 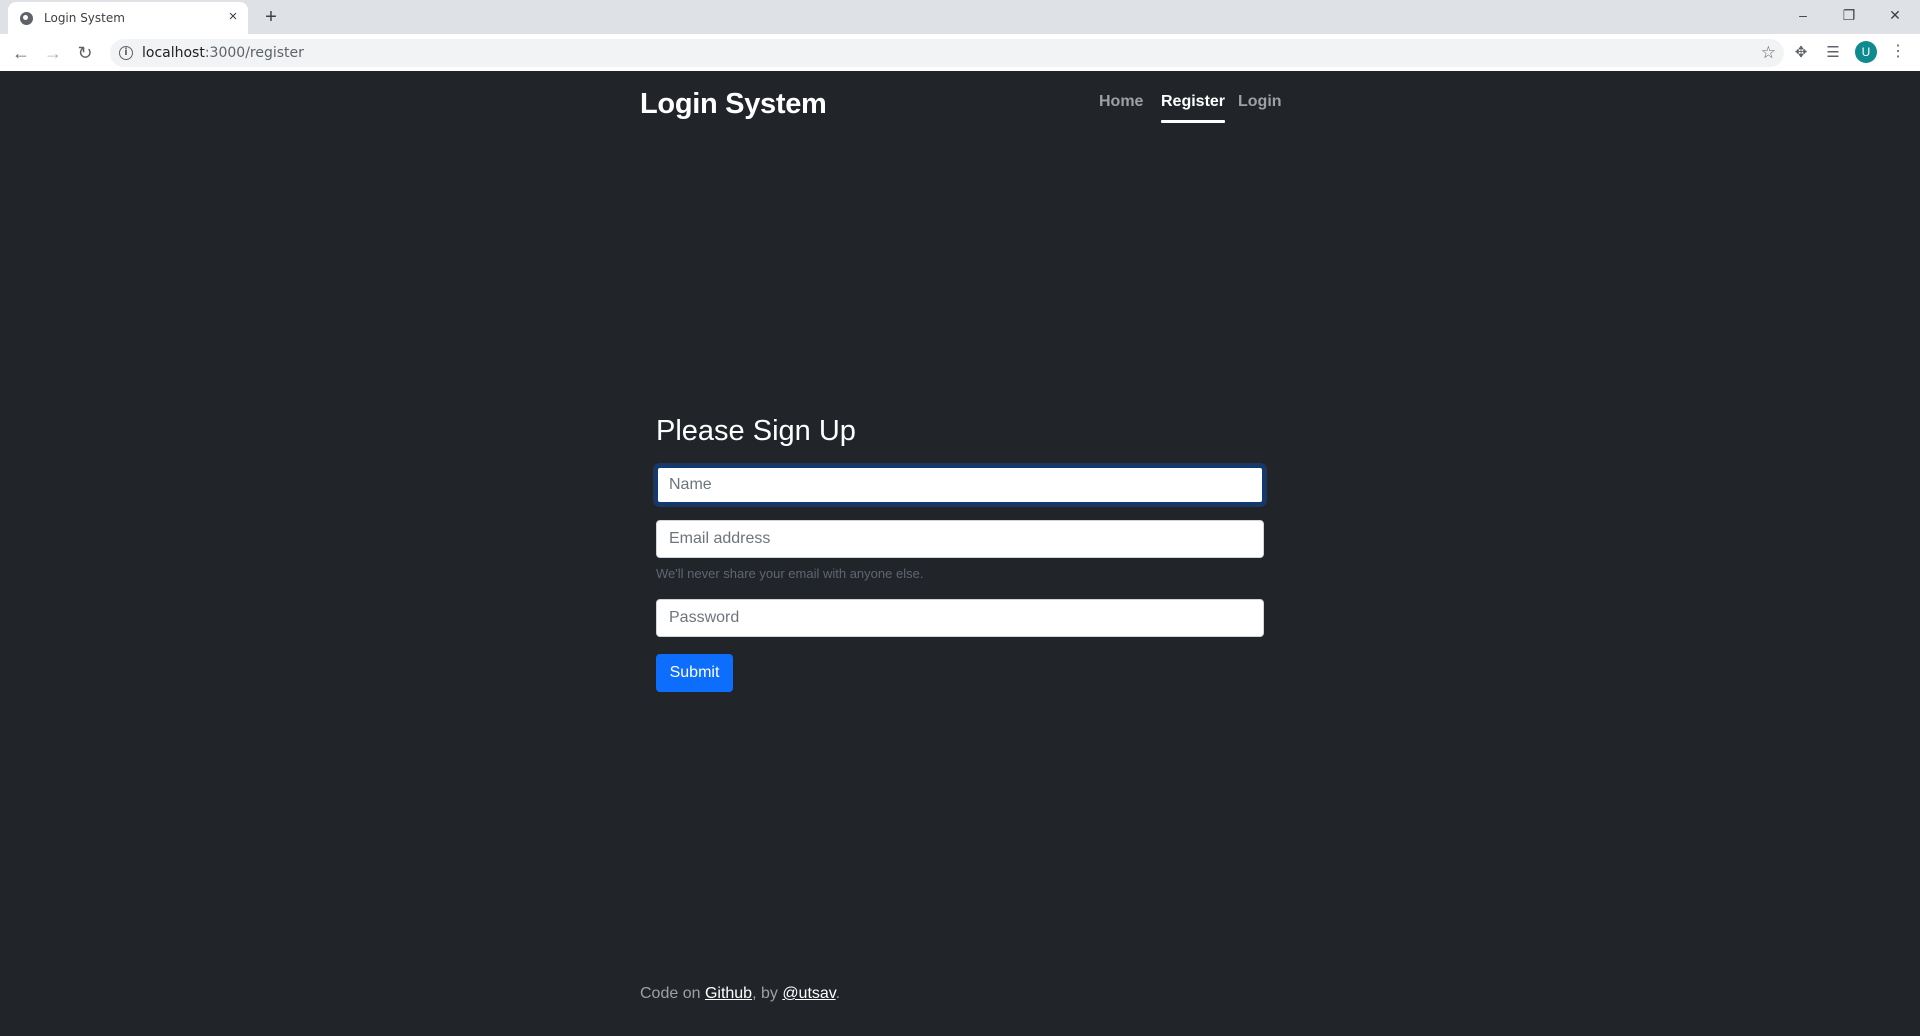 What do you see at coordinates (271, 17) in the screenshot?
I see `new-tab-button: +` at bounding box center [271, 17].